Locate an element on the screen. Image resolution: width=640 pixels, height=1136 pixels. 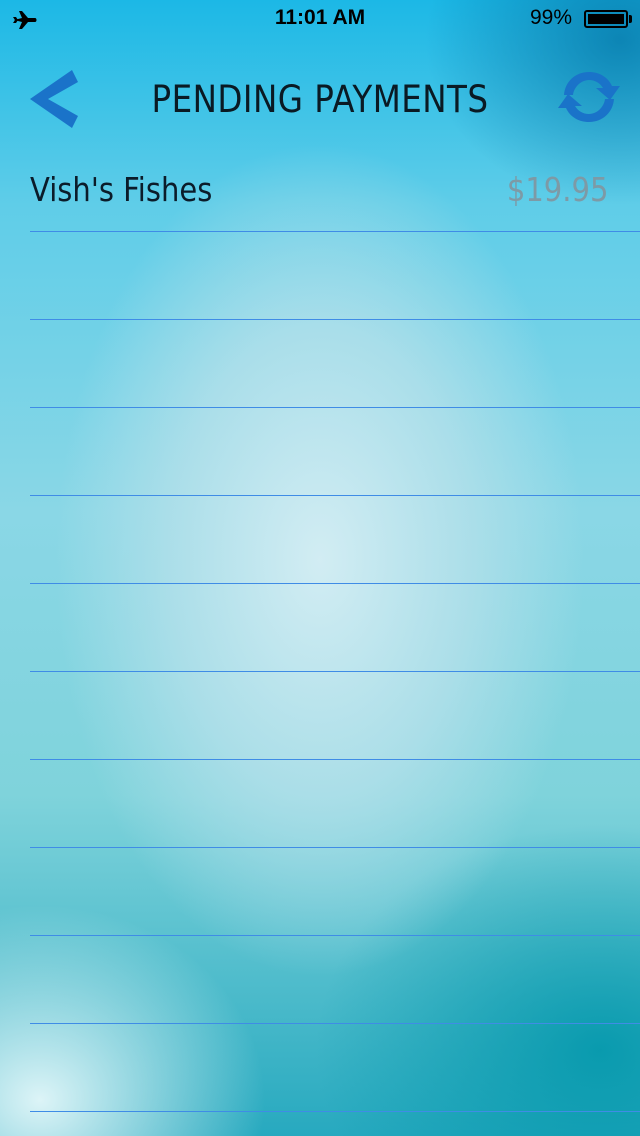
payment-amount: $19.95 is located at coordinates (557, 189).